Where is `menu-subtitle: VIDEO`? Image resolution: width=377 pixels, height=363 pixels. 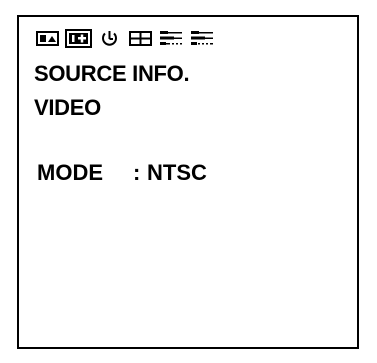 menu-subtitle: VIDEO is located at coordinates (67, 107).